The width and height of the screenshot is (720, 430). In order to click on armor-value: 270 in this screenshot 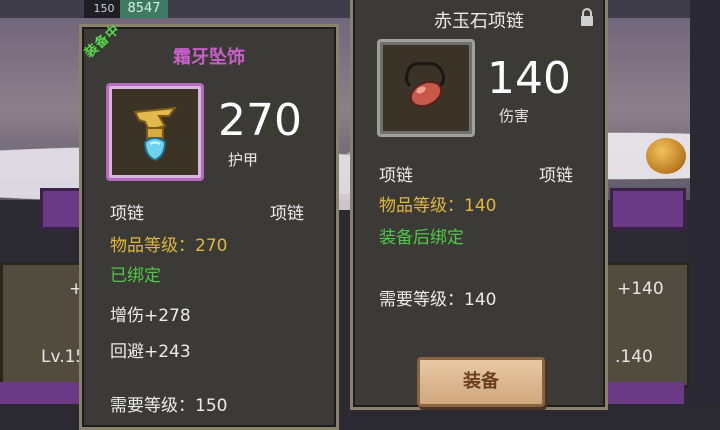, I will do `click(260, 120)`.